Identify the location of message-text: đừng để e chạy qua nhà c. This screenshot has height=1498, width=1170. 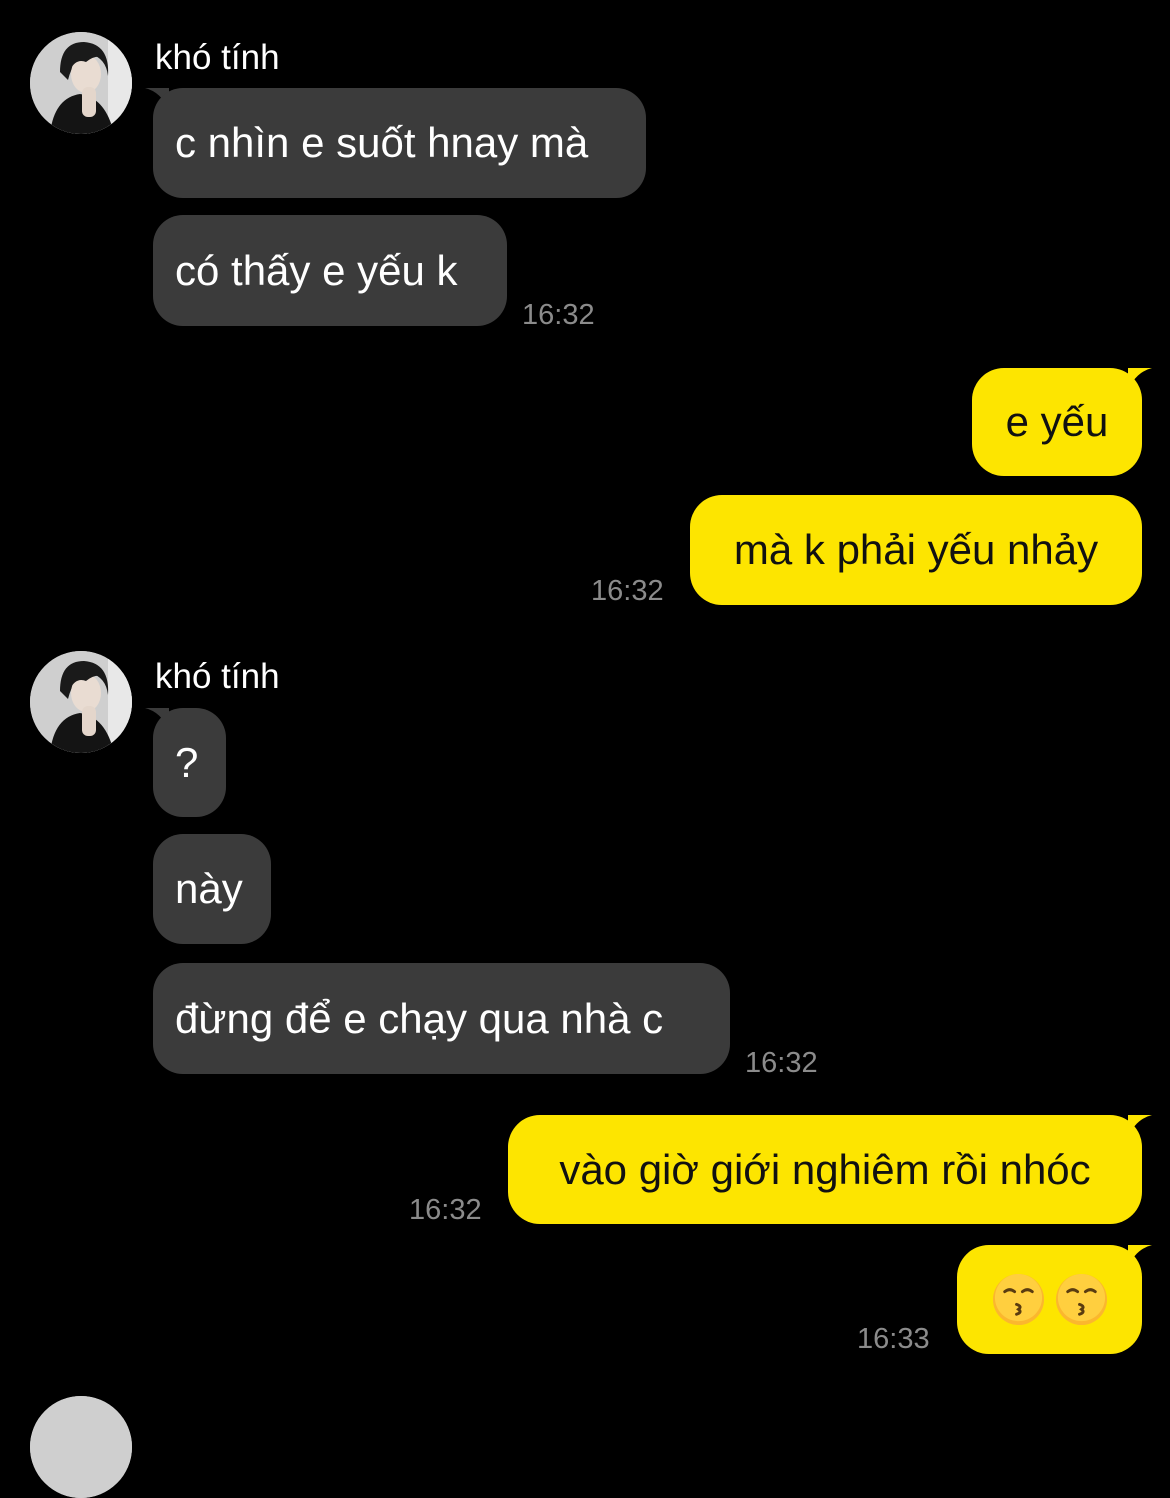
(419, 1018).